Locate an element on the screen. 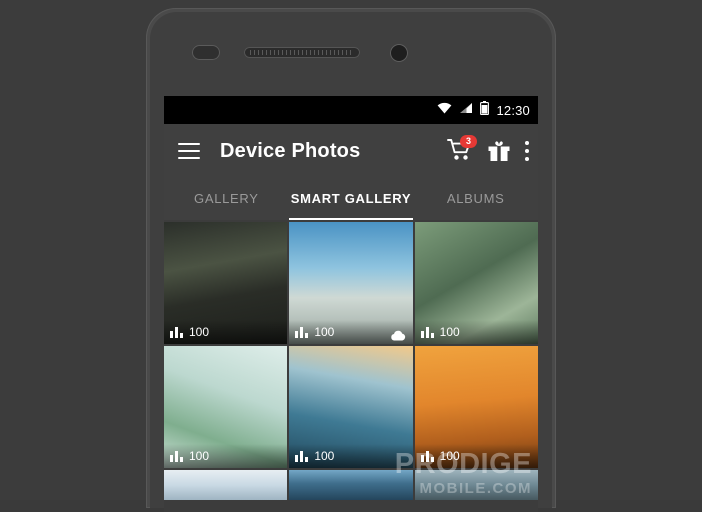  app-bar-actions: 3 is located at coordinates (488, 151).